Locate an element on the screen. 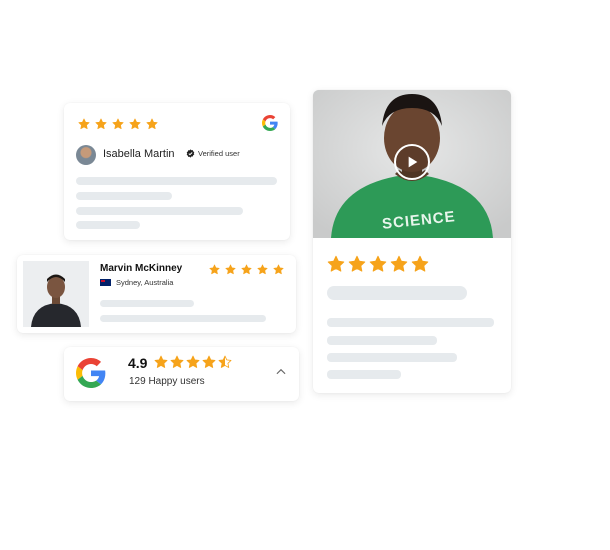 Image resolution: width=610 pixels, height=550 pixels. reviewer-photo is located at coordinates (56, 294).